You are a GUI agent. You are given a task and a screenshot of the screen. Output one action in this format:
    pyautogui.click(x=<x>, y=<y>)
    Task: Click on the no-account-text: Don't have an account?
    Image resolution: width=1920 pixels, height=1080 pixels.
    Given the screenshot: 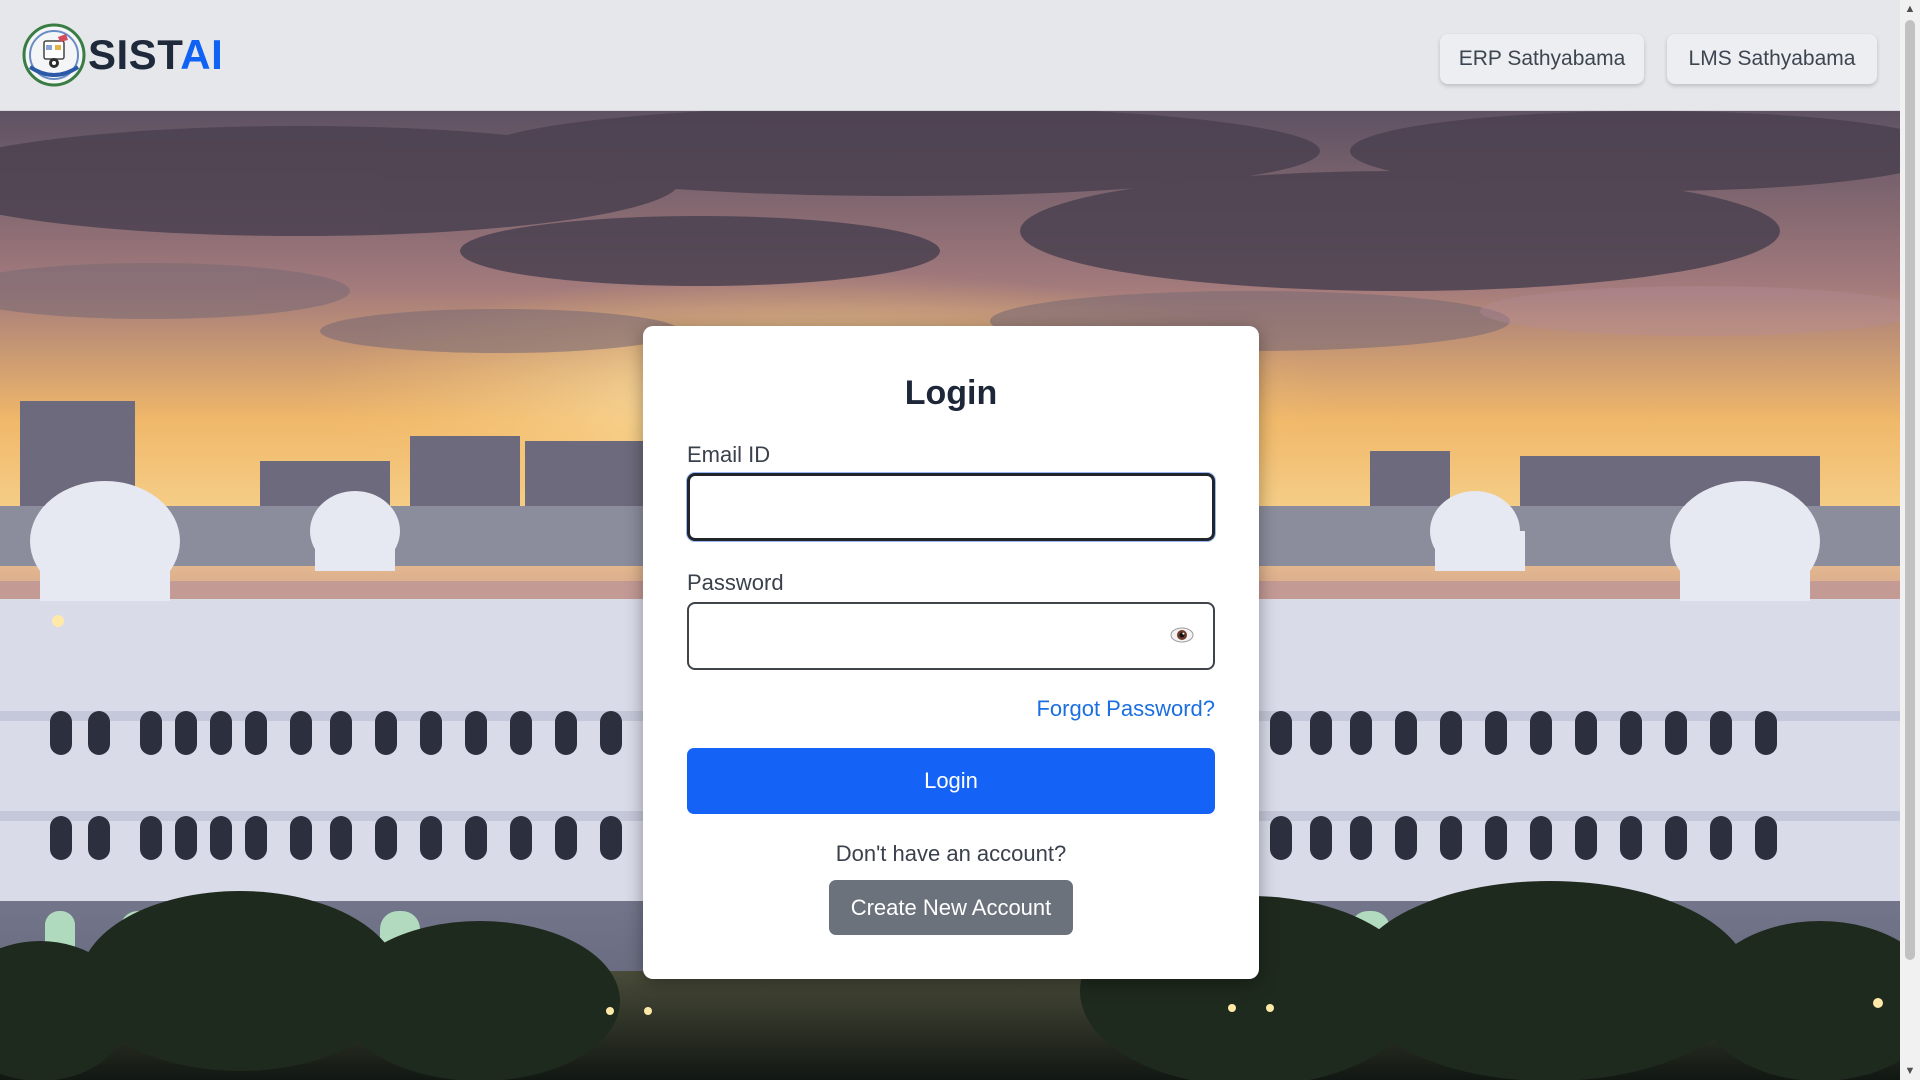 What is the action you would take?
    pyautogui.click(x=951, y=853)
    